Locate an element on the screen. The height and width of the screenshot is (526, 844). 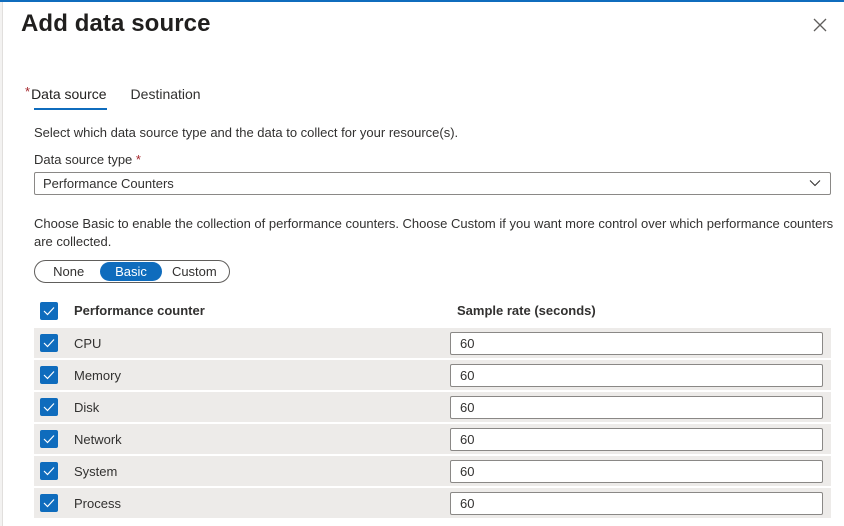
table-row: Memory 60 is located at coordinates (432, 374).